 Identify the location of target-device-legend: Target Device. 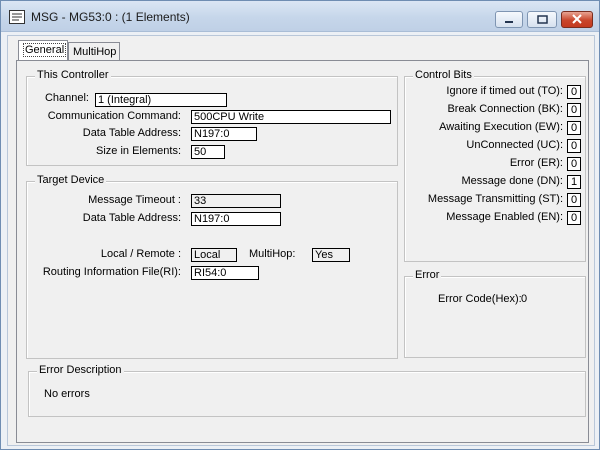
(71, 180).